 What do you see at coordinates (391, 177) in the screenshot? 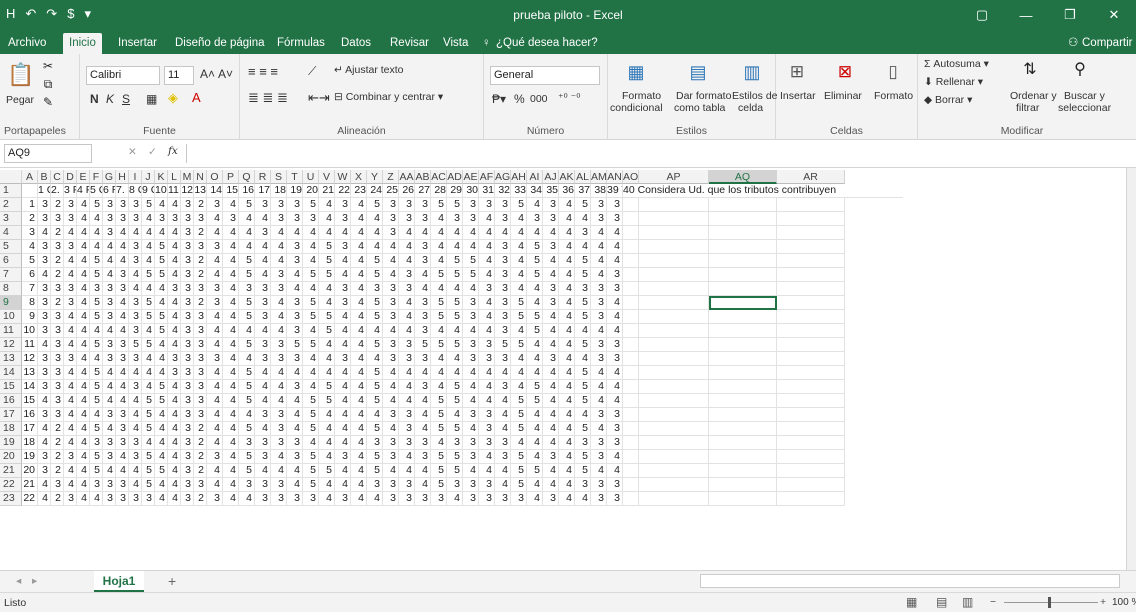
I see `column-header: Z` at bounding box center [391, 177].